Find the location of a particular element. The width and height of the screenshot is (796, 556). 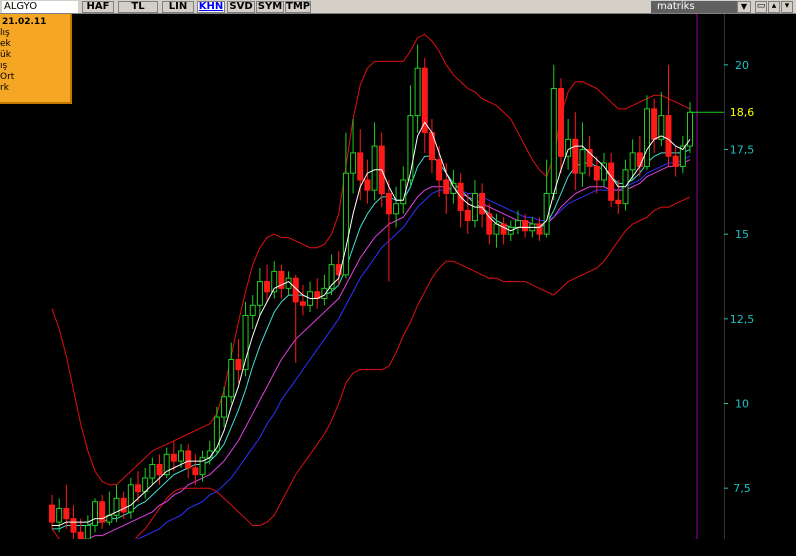

last-price-label: 18,6 is located at coordinates (742, 112).